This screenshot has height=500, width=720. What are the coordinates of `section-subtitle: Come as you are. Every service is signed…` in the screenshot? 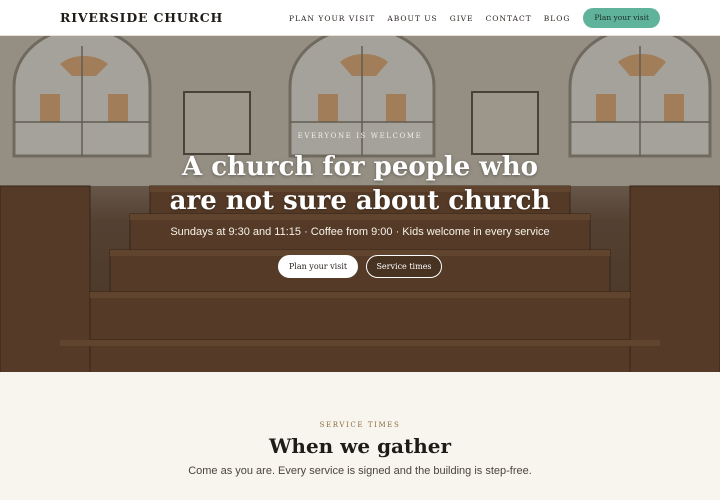 It's located at (360, 471).